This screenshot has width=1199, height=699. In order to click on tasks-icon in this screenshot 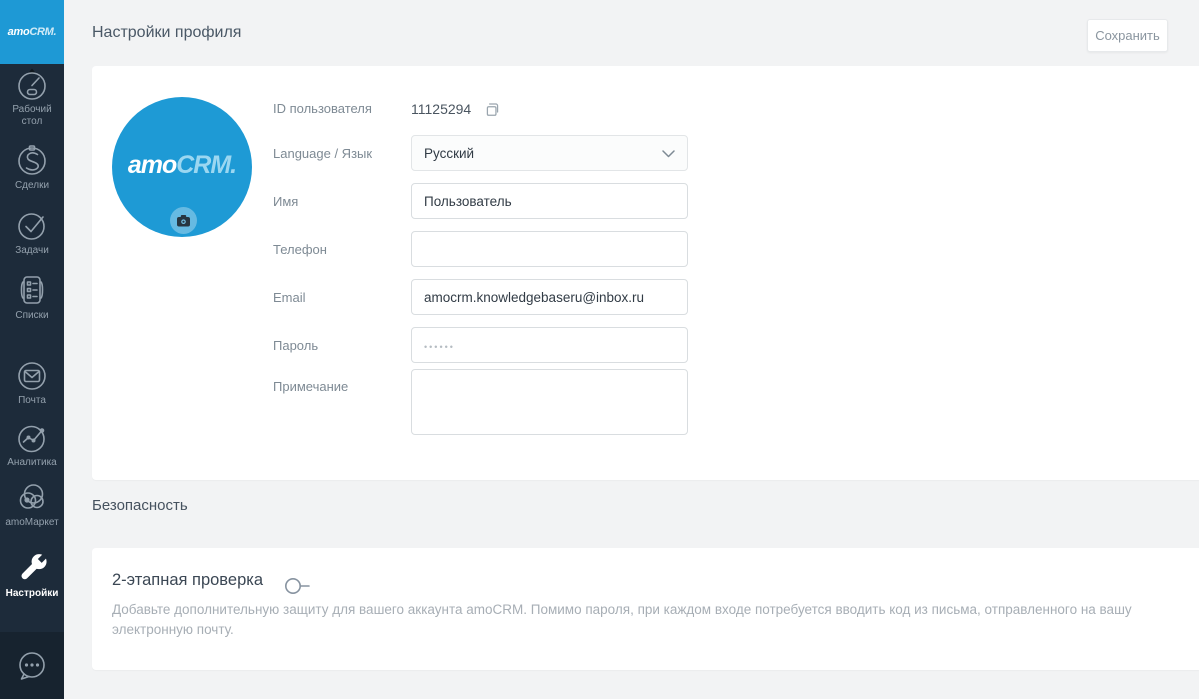, I will do `click(32, 225)`.